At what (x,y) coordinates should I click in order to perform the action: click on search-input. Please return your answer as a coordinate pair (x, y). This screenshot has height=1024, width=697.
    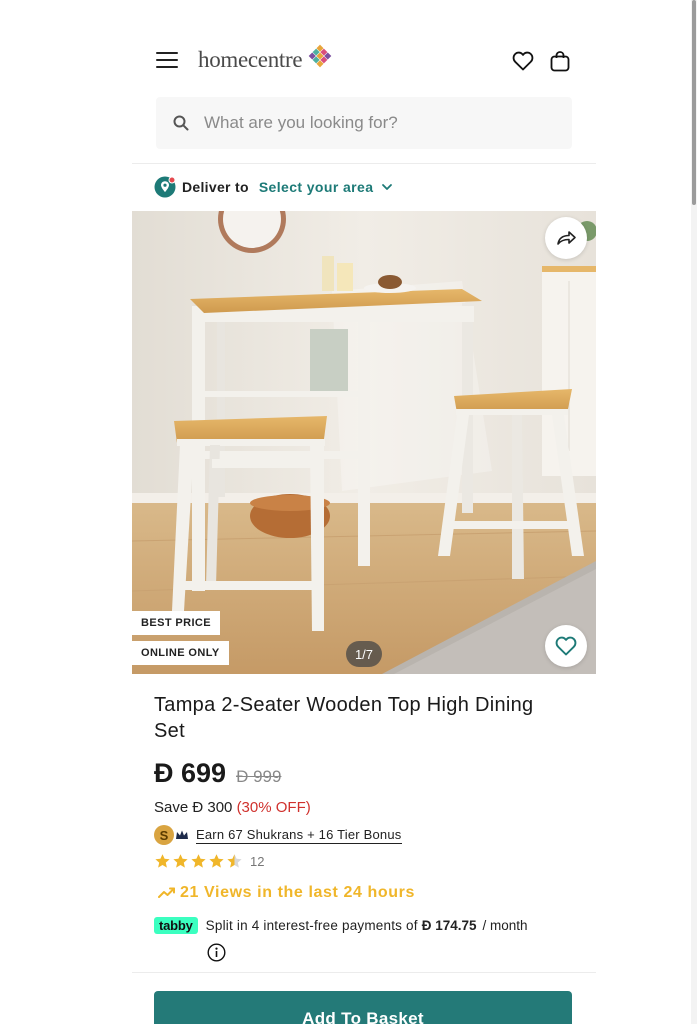
    Looking at the image, I should click on (374, 123).